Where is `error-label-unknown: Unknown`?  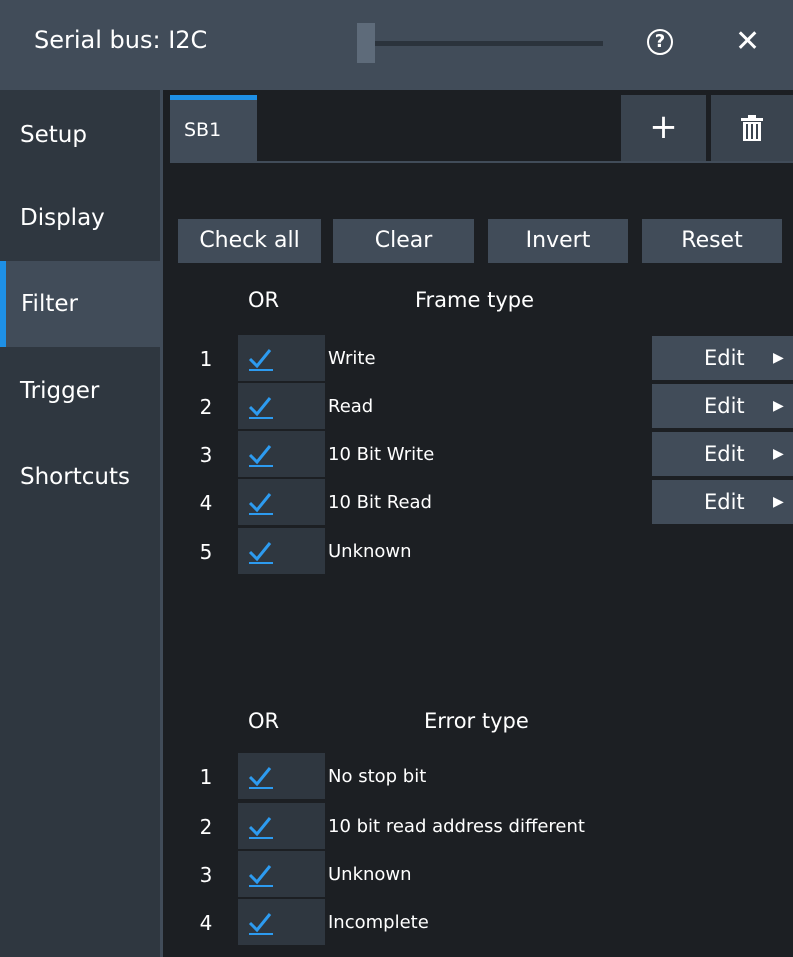 error-label-unknown: Unknown is located at coordinates (370, 874).